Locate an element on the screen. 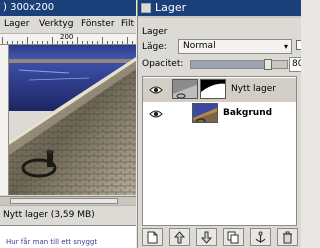 The width and height of the screenshot is (320, 248). anchor-layer-button is located at coordinates (260, 237).